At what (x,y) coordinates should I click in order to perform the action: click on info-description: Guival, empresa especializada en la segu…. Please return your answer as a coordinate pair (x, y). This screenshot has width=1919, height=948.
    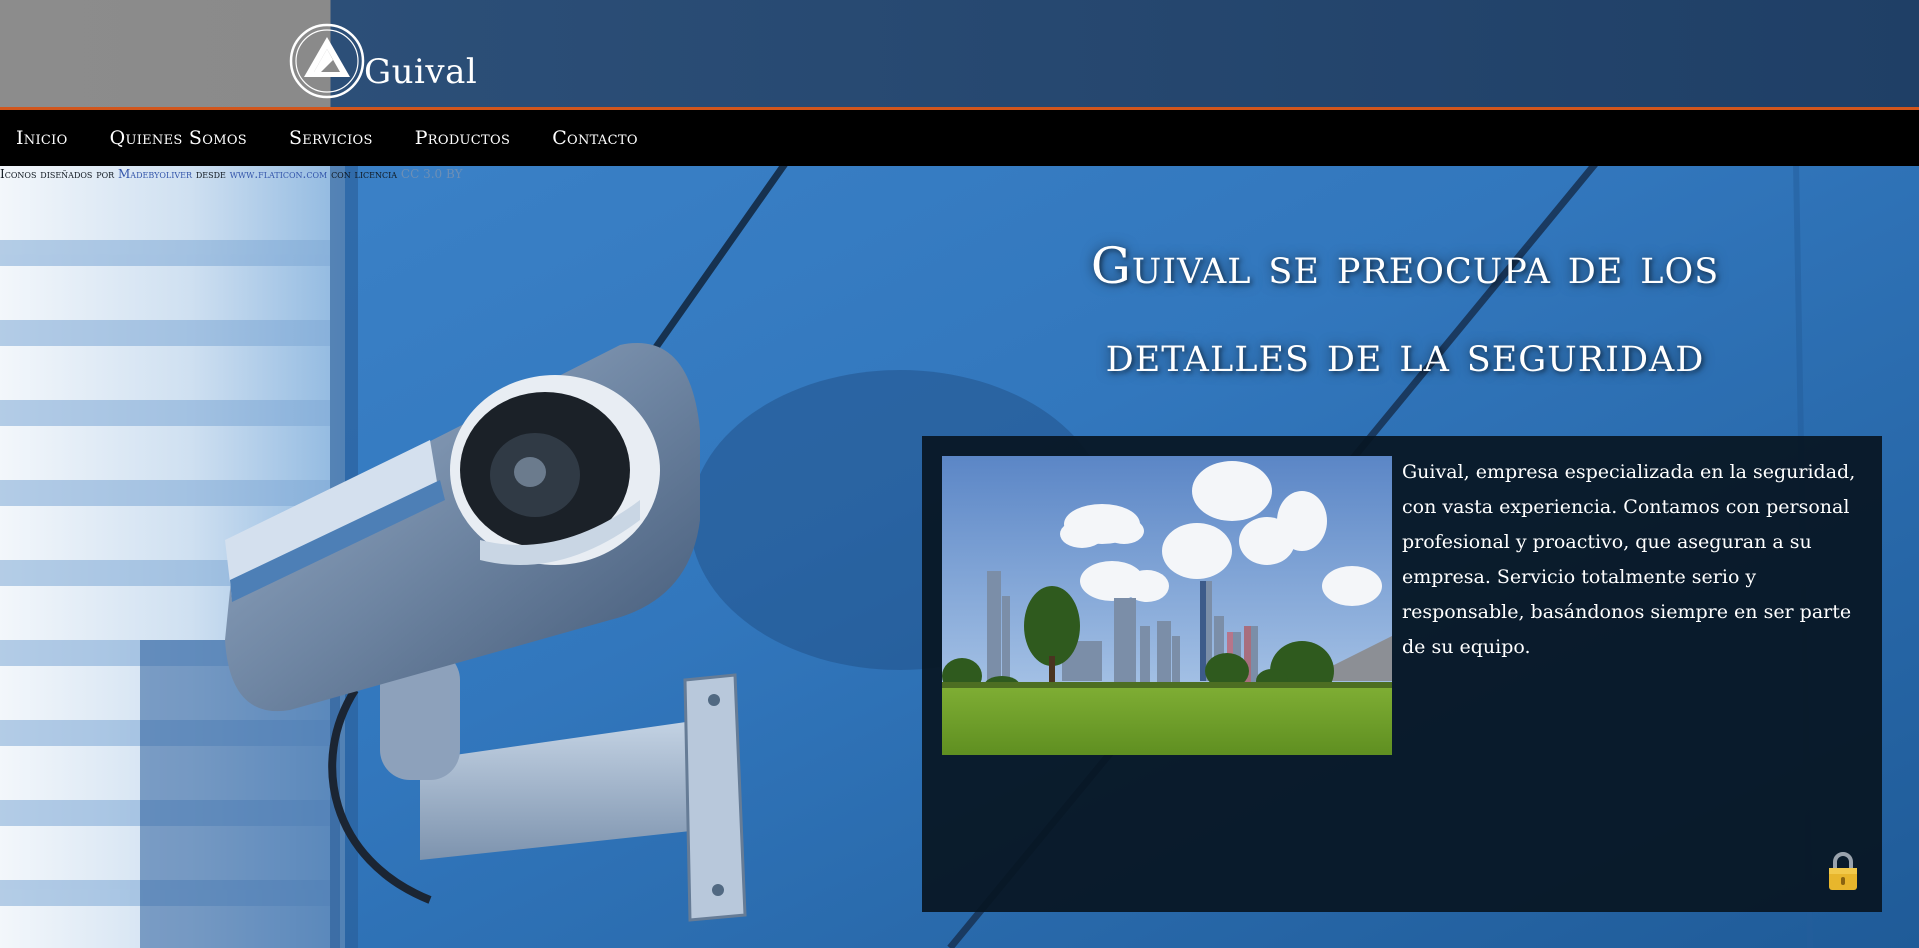
    Looking at the image, I should click on (1629, 559).